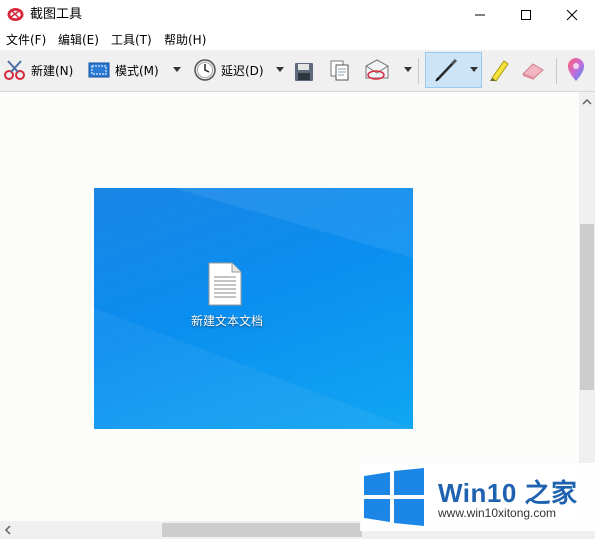  Describe the element at coordinates (99, 70) in the screenshot. I see `mode-rect-icon` at that location.